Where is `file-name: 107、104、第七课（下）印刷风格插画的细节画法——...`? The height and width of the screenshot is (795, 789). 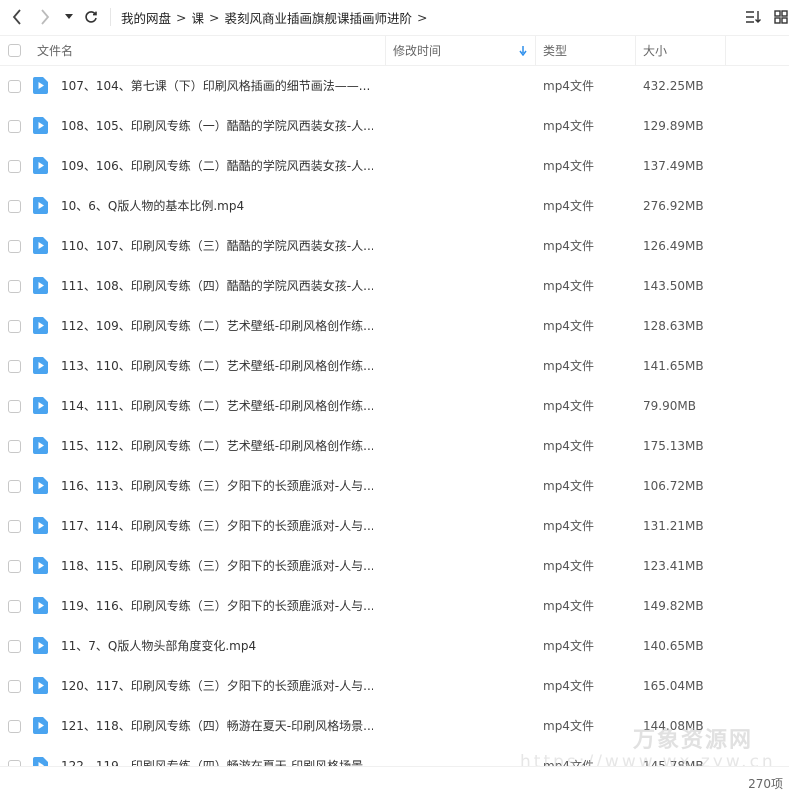 file-name: 107、104、第七课（下）印刷风格插画的细节画法——... is located at coordinates (217, 86).